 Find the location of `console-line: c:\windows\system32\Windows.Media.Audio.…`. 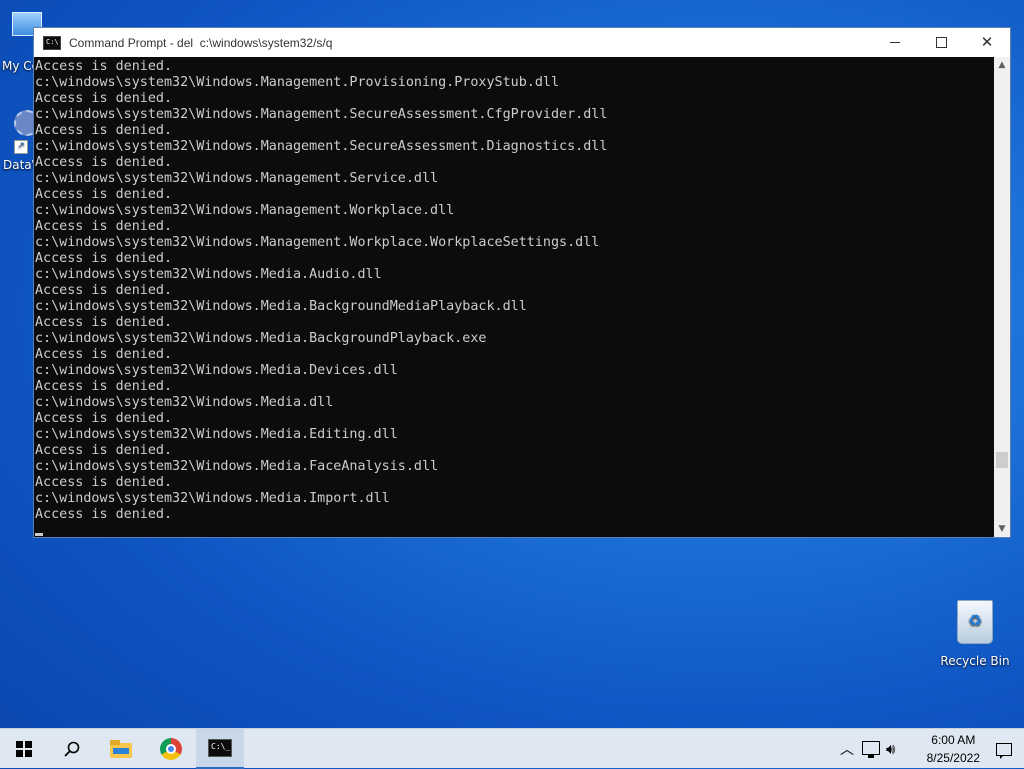

console-line: c:\windows\system32\Windows.Media.Audio.… is located at coordinates (208, 274).